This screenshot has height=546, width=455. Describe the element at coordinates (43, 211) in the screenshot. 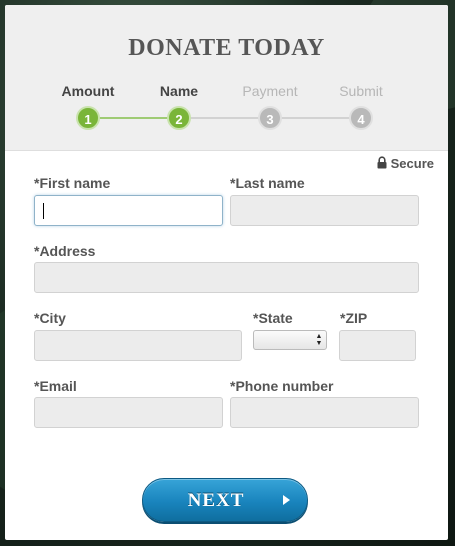

I see `text-cursor` at that location.